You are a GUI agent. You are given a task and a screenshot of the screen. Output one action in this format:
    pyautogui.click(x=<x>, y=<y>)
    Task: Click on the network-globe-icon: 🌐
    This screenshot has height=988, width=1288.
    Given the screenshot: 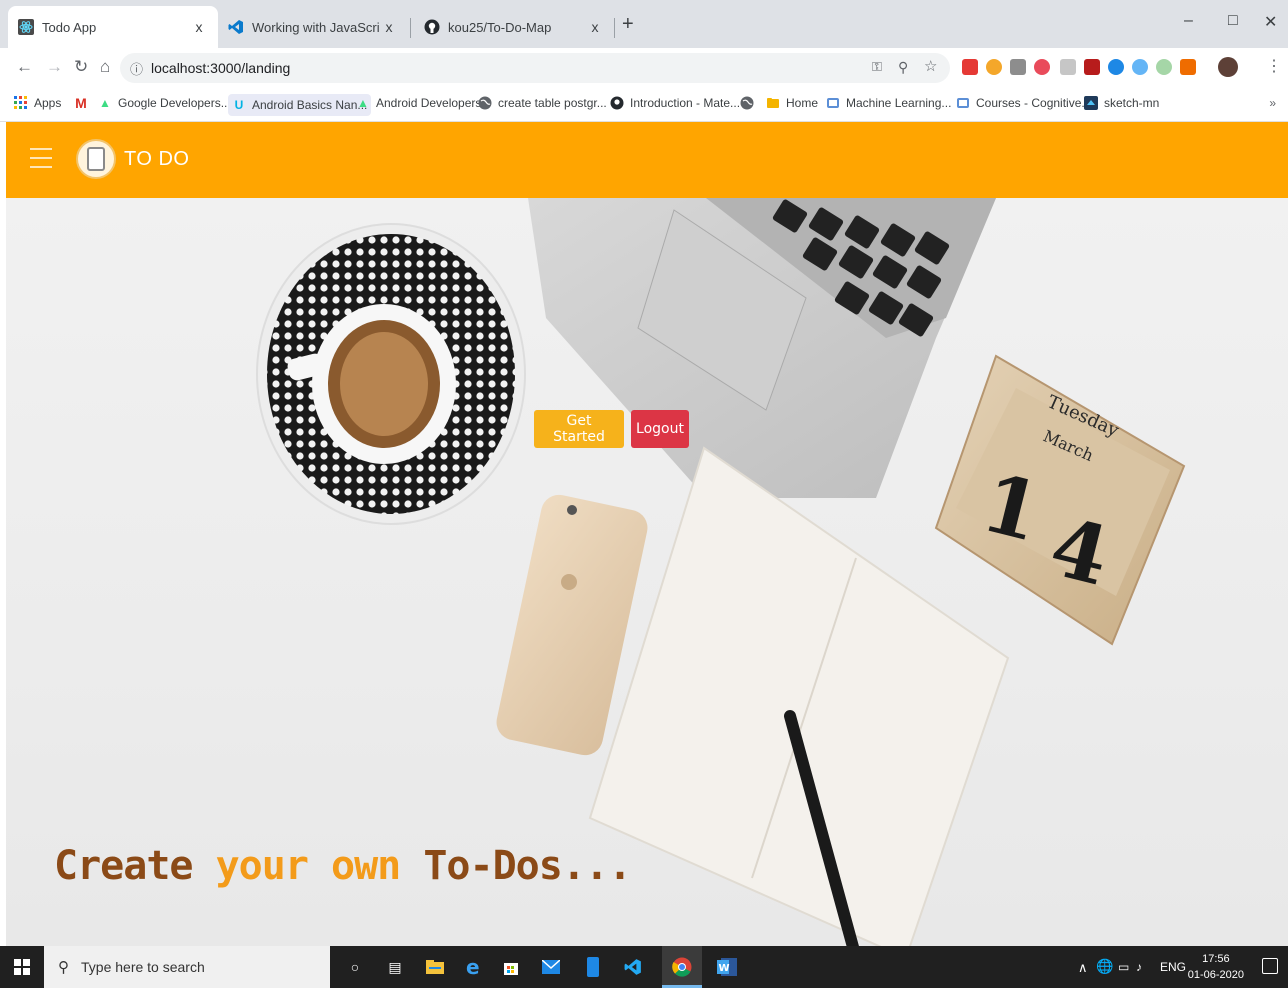 What is the action you would take?
    pyautogui.click(x=1104, y=966)
    